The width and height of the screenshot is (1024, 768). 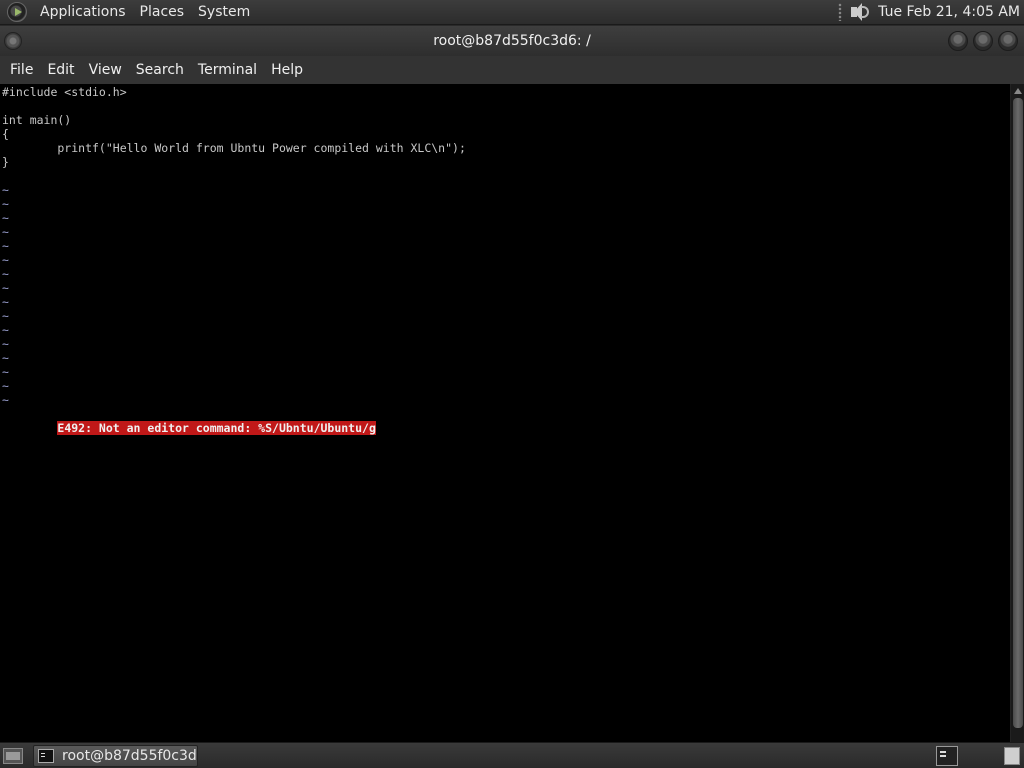 I want to click on applications-menu: Applications, so click(x=83, y=12).